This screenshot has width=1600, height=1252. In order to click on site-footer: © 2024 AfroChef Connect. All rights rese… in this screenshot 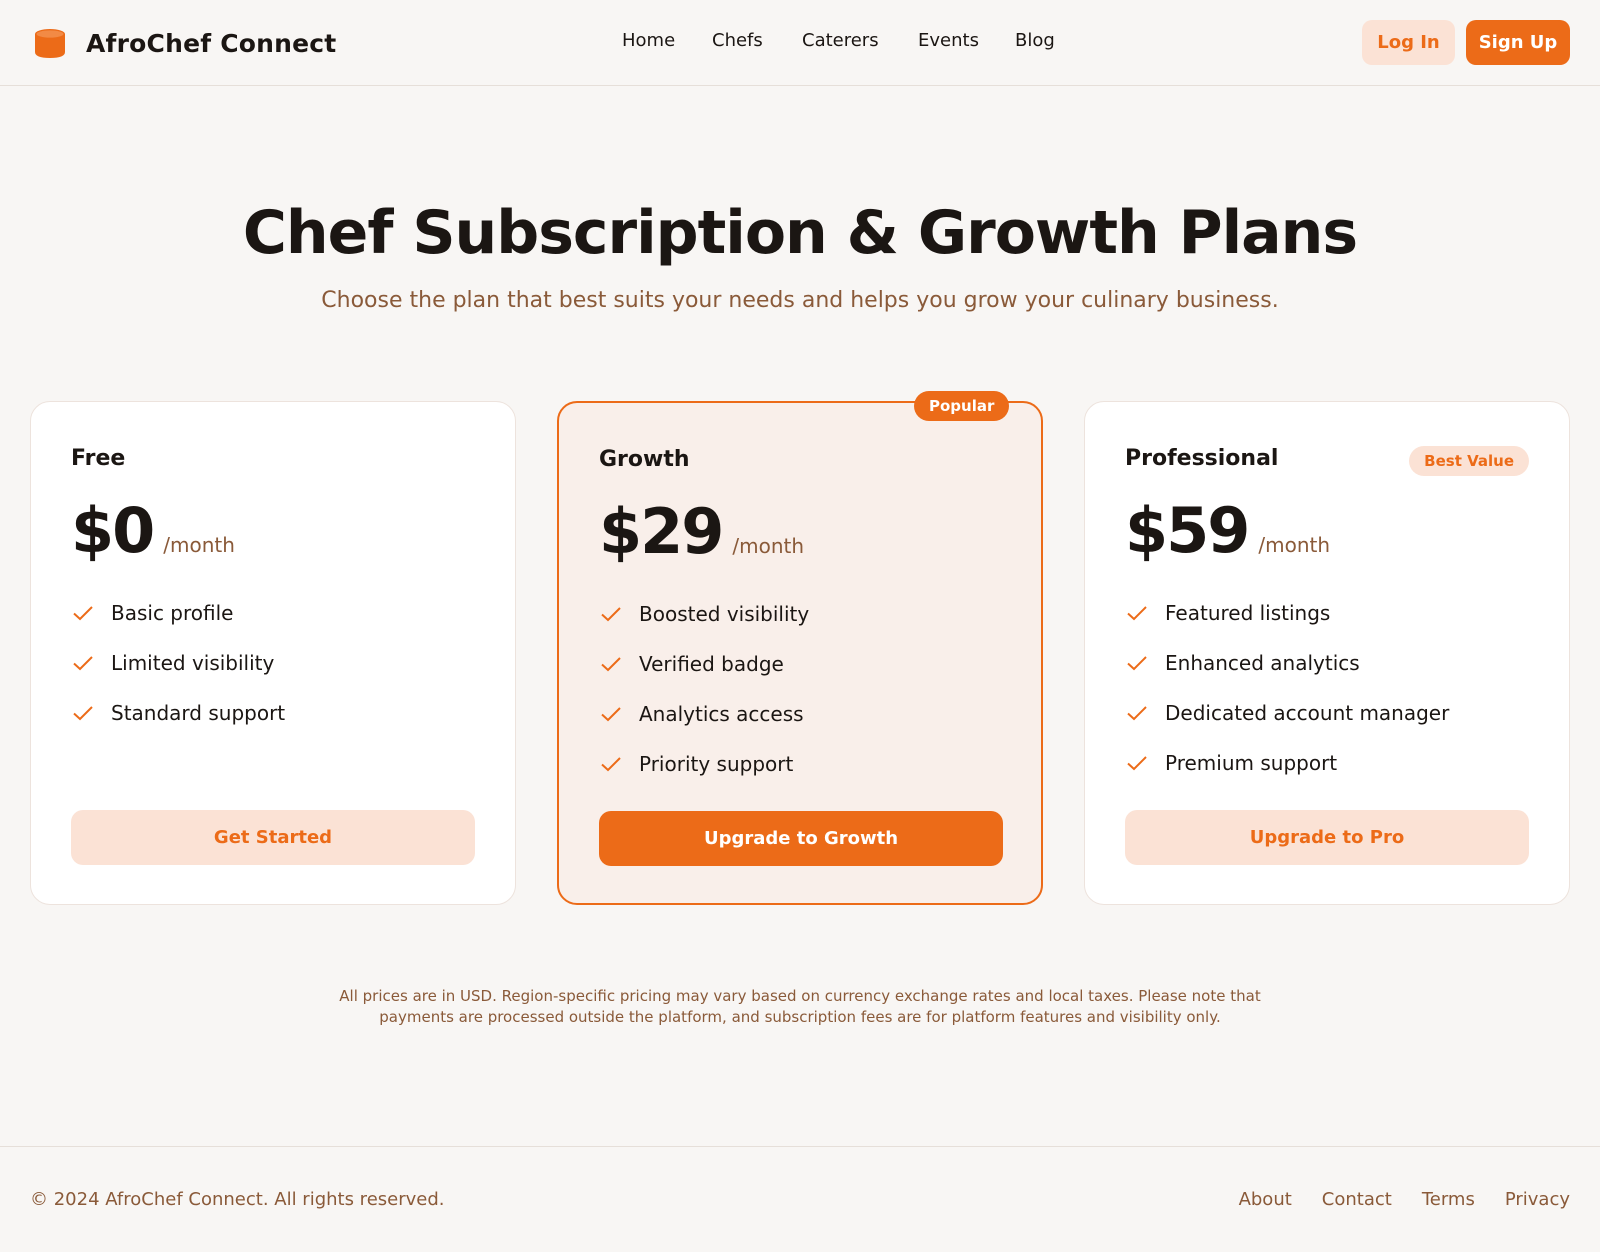, I will do `click(800, 1199)`.